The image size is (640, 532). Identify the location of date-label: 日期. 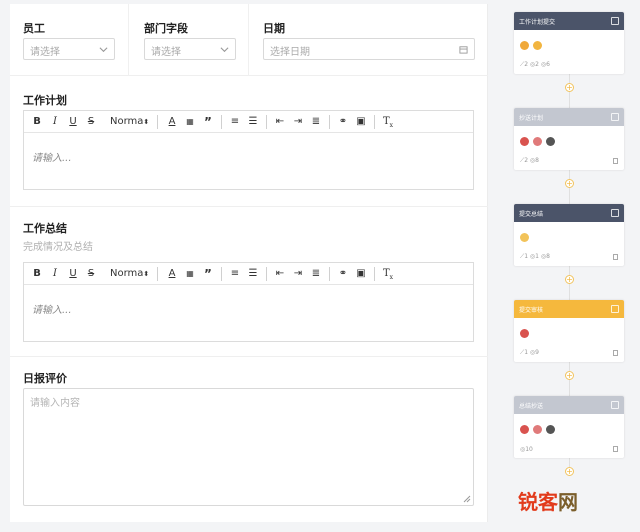
(274, 28).